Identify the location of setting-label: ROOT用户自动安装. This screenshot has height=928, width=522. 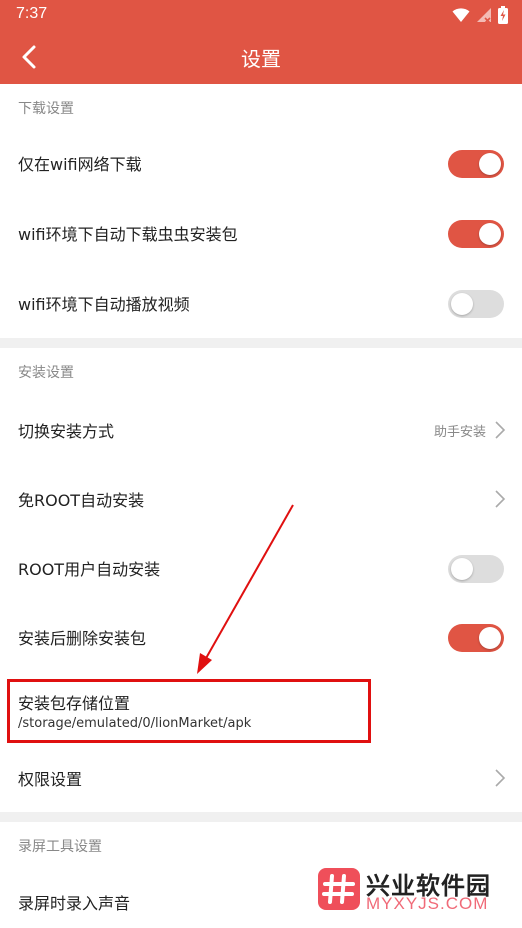
(89, 569).